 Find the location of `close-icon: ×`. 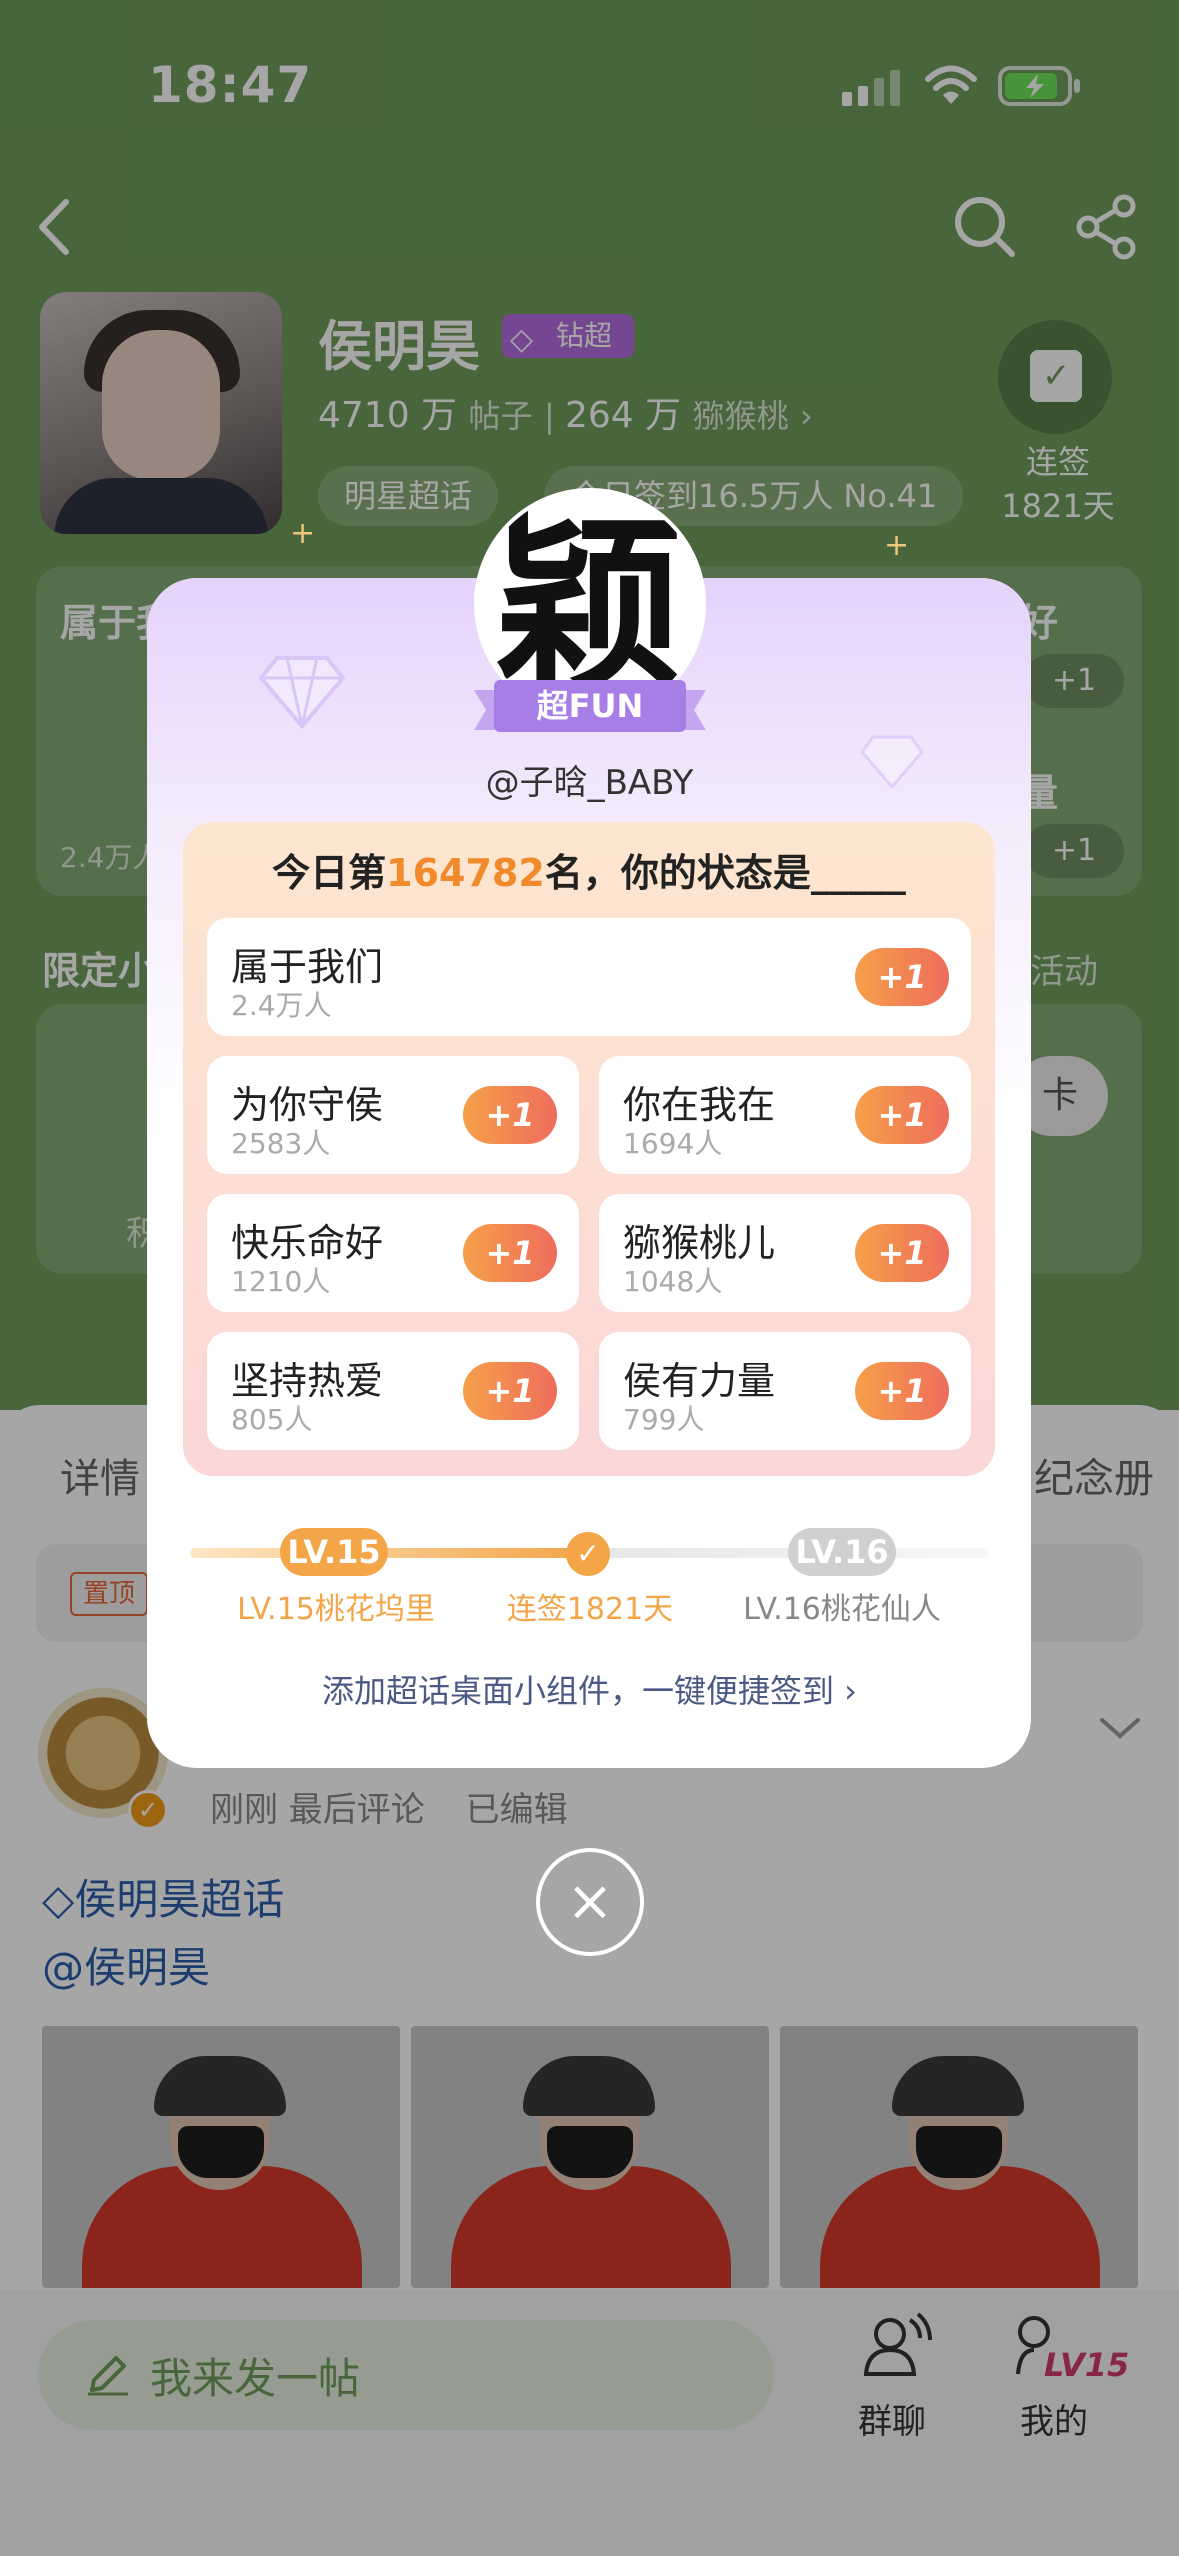

close-icon: × is located at coordinates (590, 1901).